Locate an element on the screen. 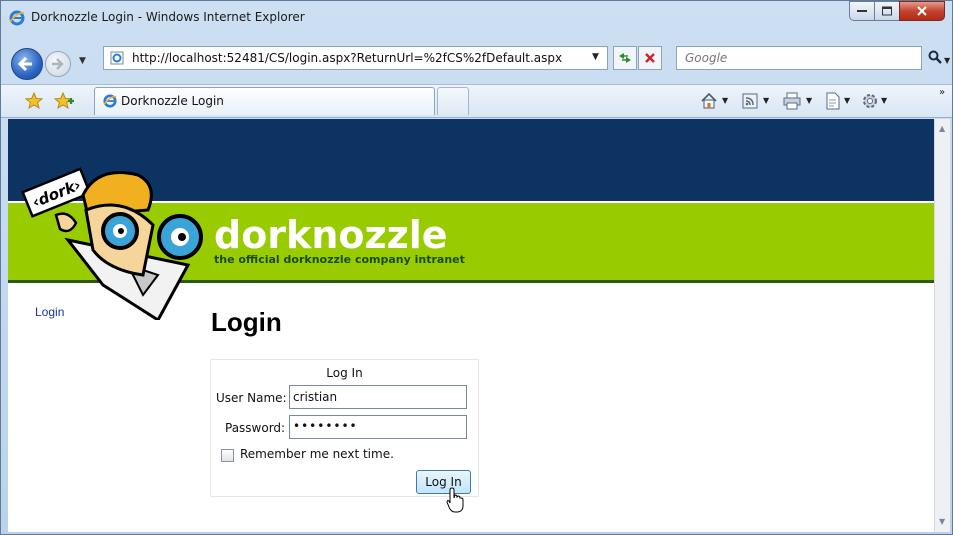 Image resolution: width=953 pixels, height=535 pixels. mouse-cursor-icon is located at coordinates (455, 500).